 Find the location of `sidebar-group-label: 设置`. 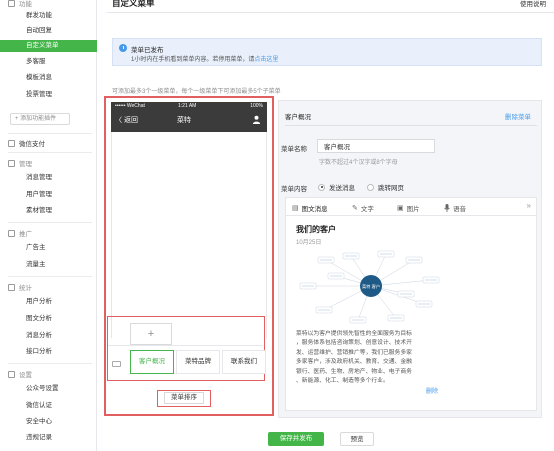

sidebar-group-label: 设置 is located at coordinates (25, 375).